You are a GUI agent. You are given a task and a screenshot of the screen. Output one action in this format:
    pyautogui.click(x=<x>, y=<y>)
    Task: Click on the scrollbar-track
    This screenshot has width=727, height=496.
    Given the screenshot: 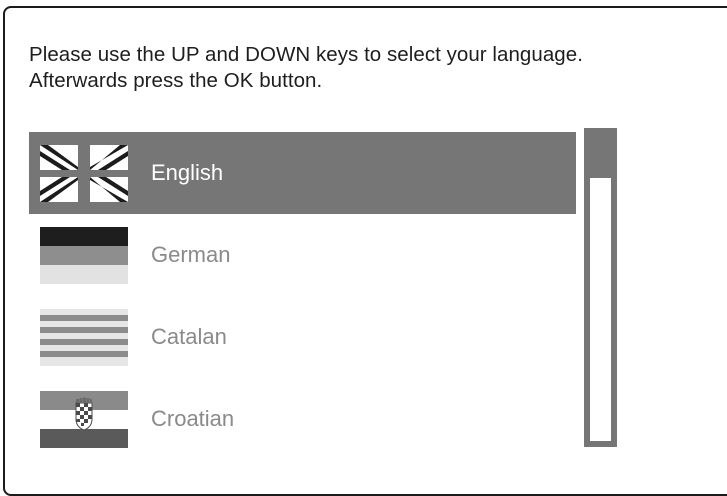 What is the action you would take?
    pyautogui.click(x=600, y=309)
    